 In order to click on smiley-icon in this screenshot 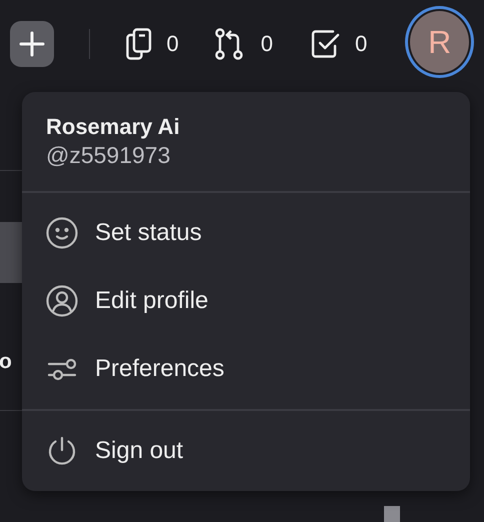, I will do `click(62, 233)`.